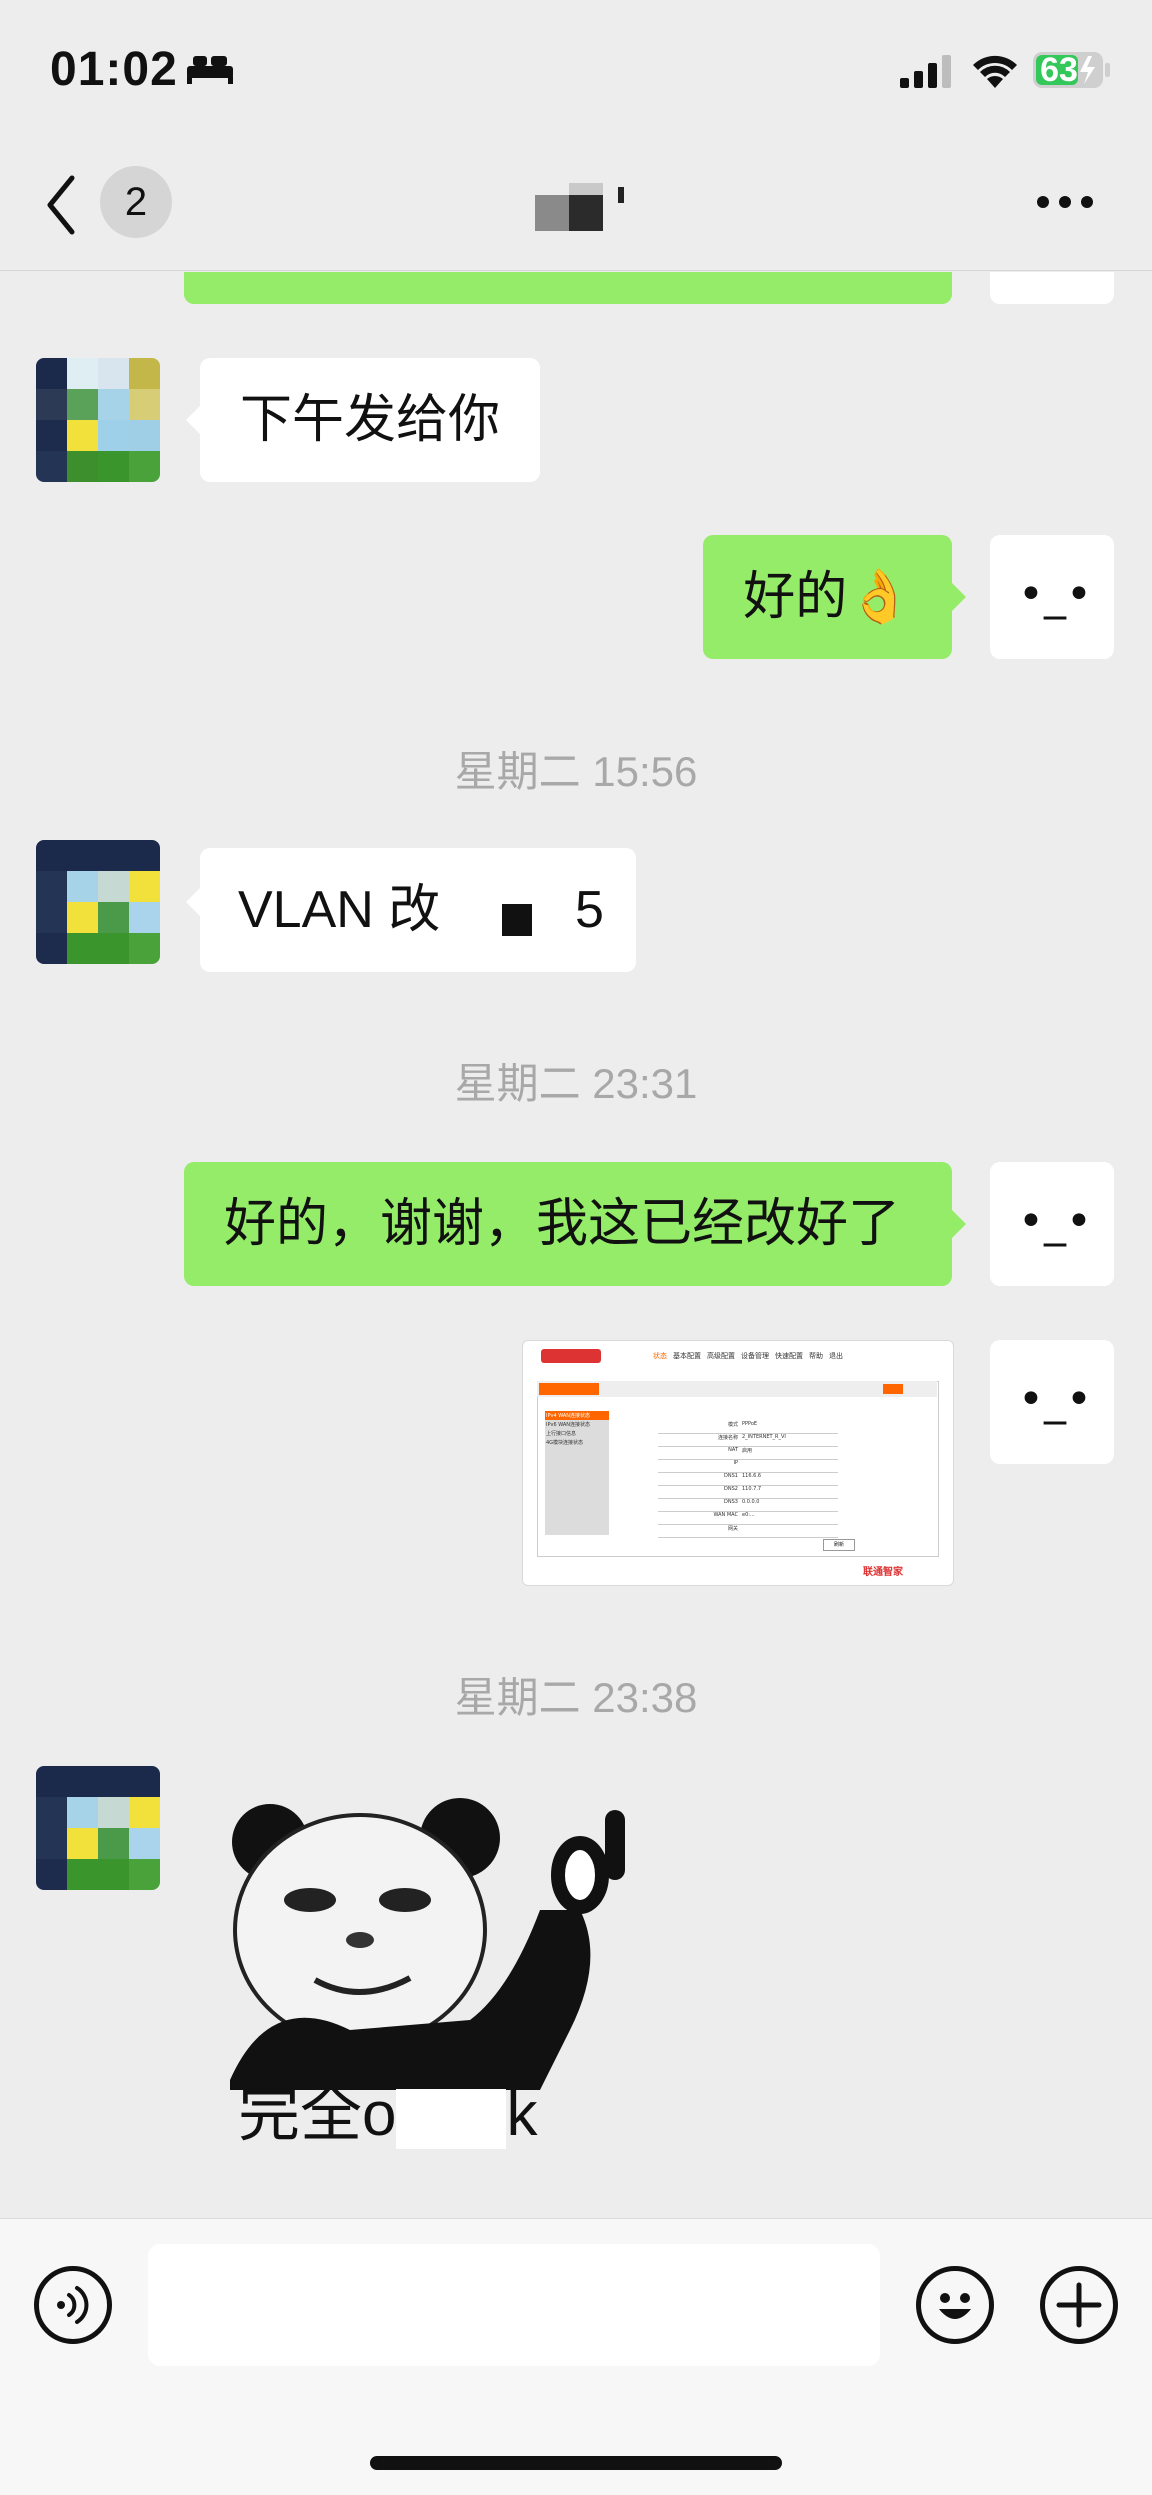 The height and width of the screenshot is (2495, 1152). I want to click on chevron-left-icon, so click(61, 205).